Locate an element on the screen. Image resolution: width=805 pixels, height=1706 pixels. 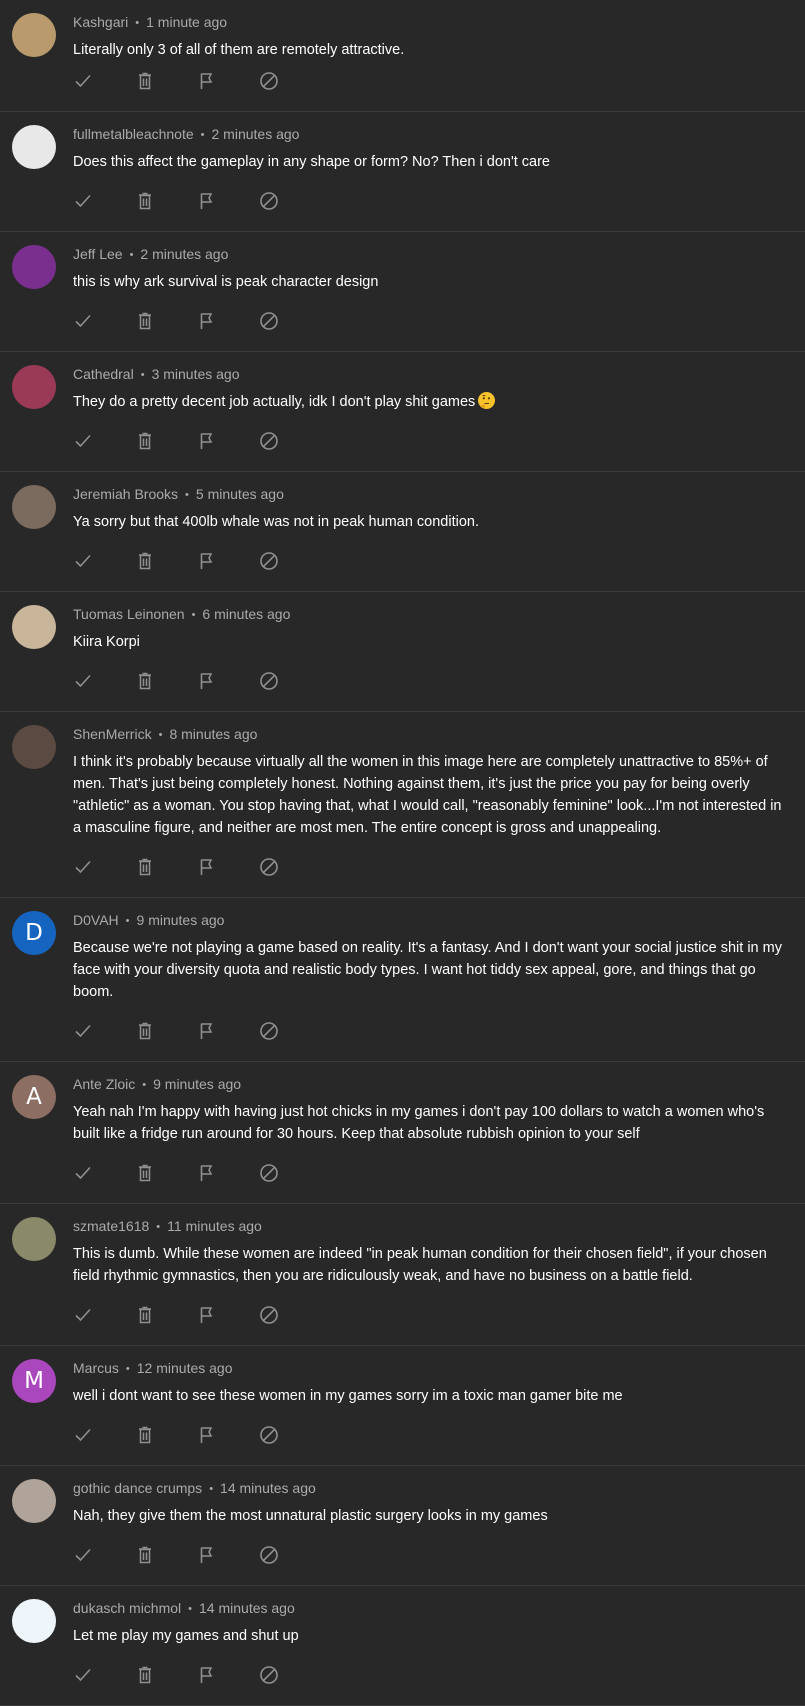
comment-author: ShenMerrick is located at coordinates (112, 734).